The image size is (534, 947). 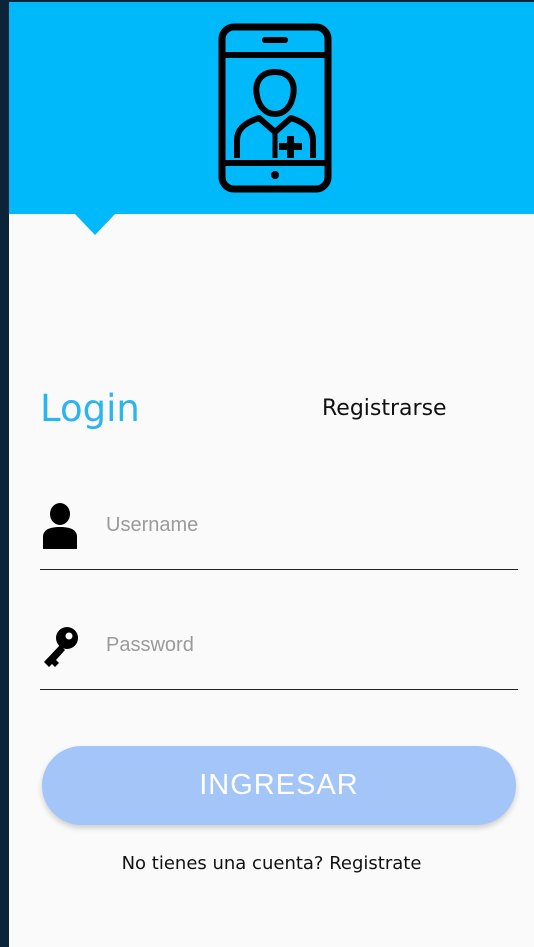 What do you see at coordinates (275, 108) in the screenshot?
I see `smartphone-doctor-icon` at bounding box center [275, 108].